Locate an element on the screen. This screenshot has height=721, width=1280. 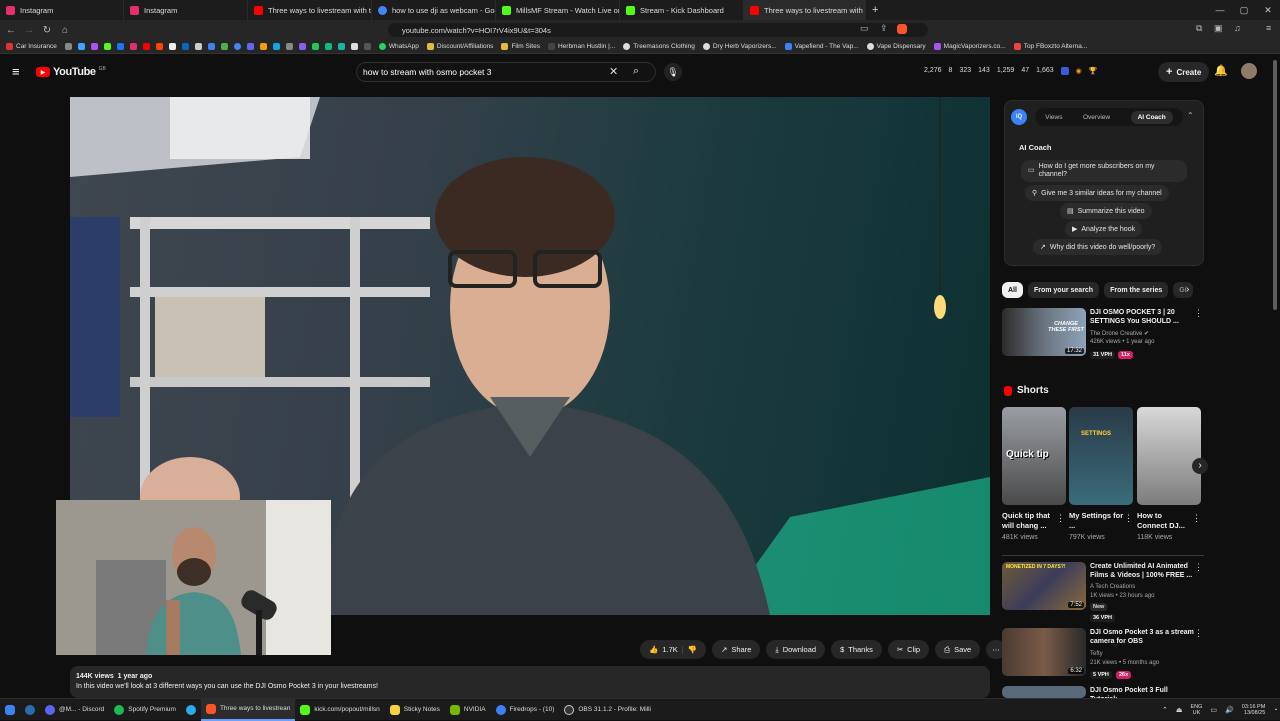
instagram-icon is located at coordinates (133, 46).